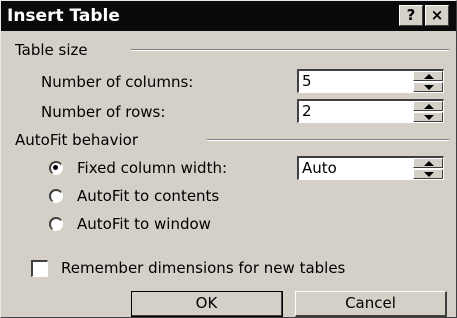 This screenshot has width=457, height=318. I want to click on help-button: ?, so click(411, 15).